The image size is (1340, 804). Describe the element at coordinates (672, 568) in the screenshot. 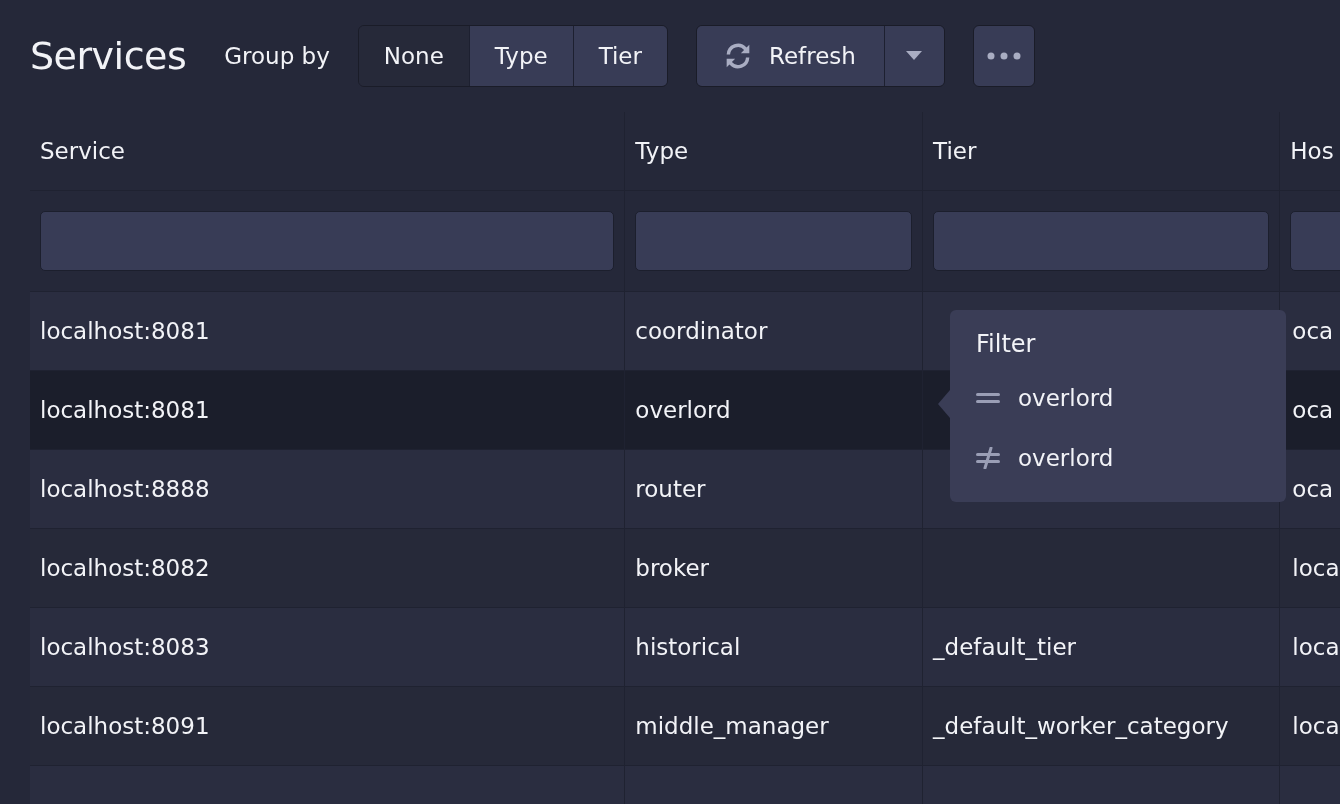

I see `table-cell: broker` at that location.